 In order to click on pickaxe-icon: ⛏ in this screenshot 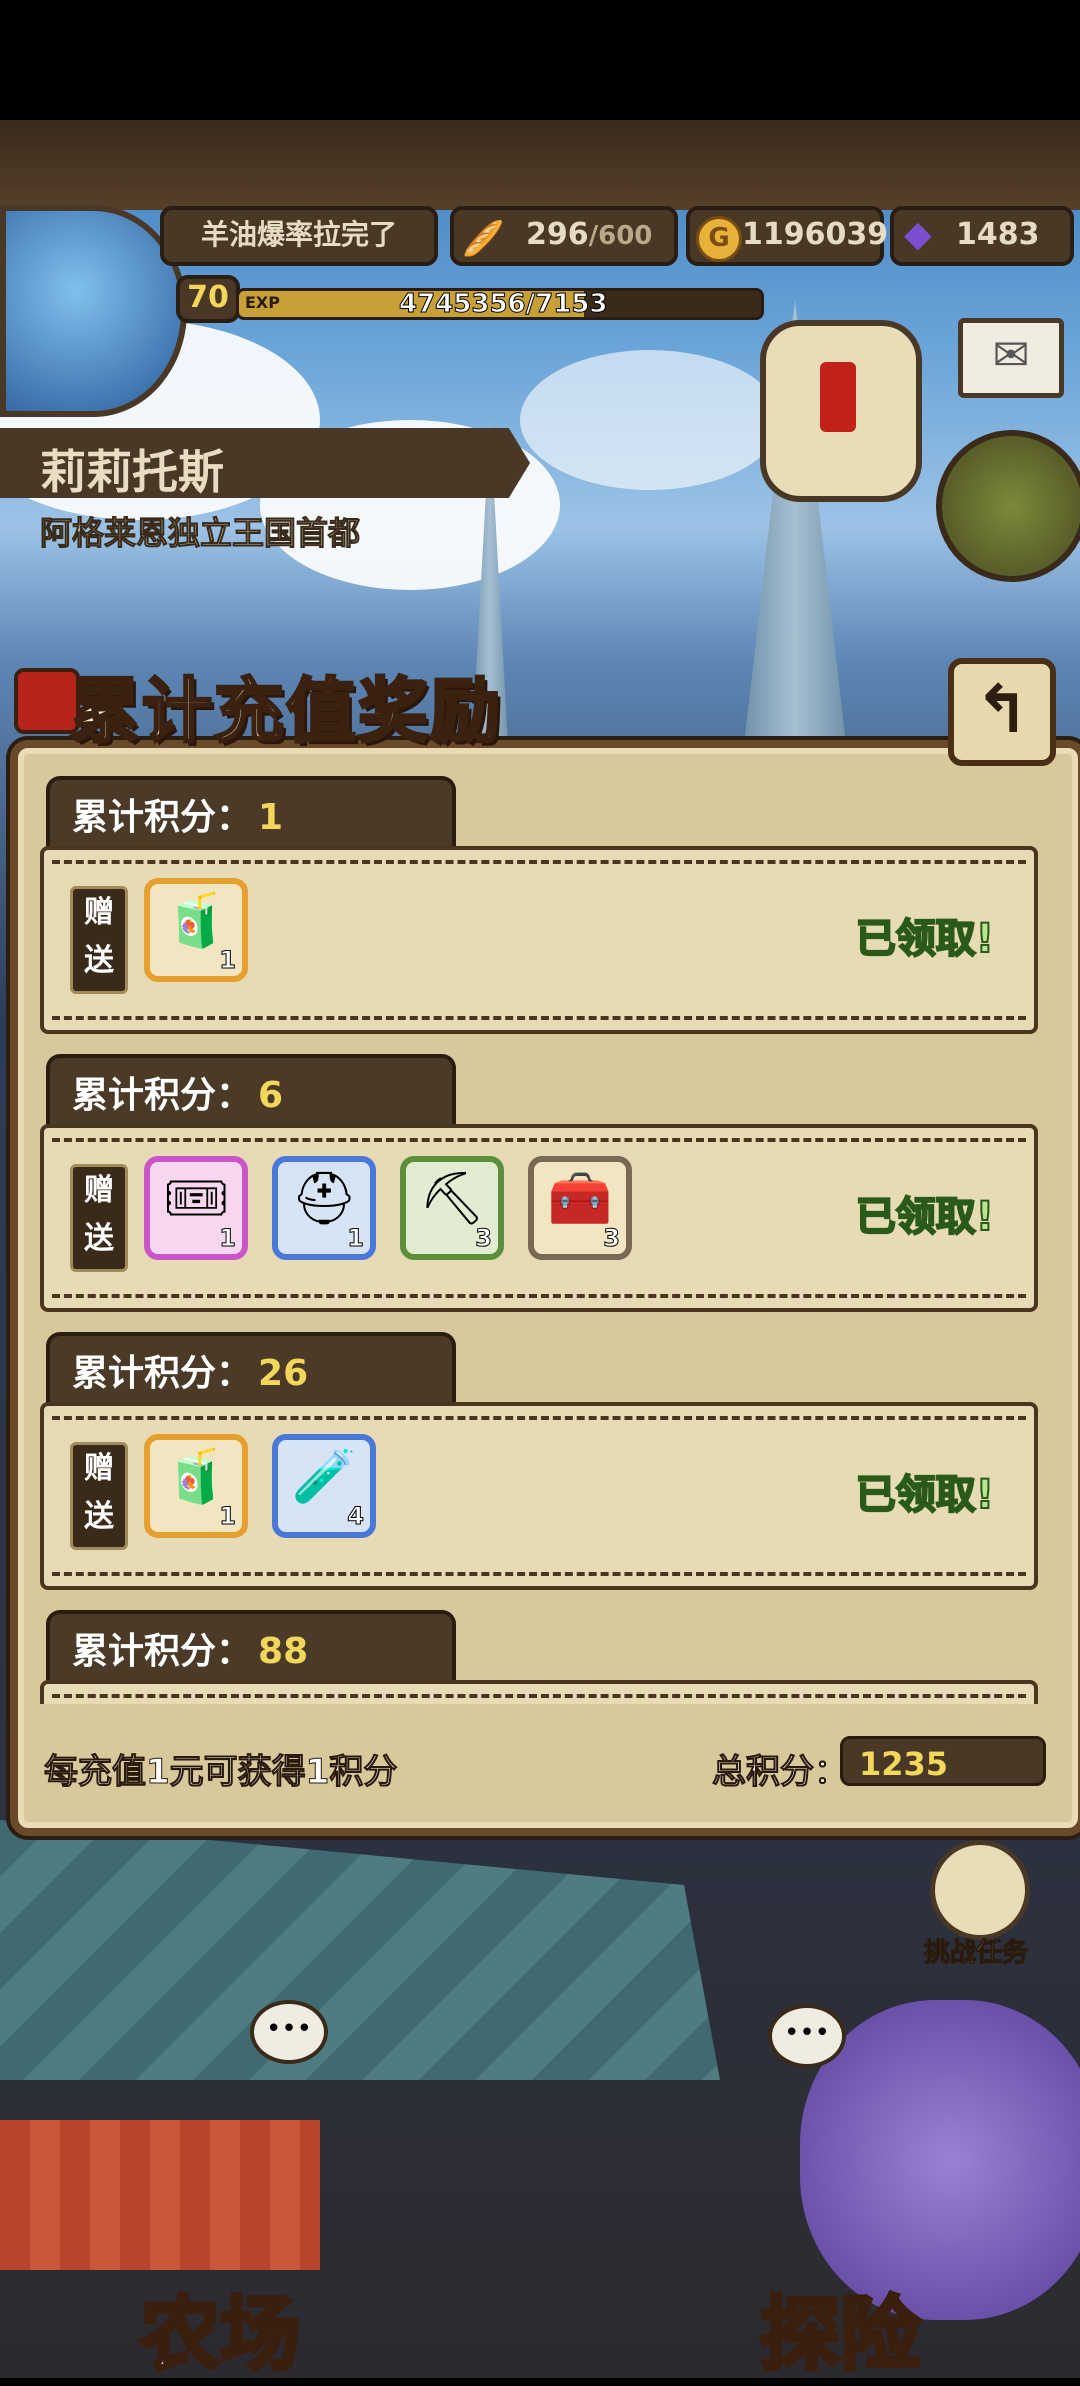, I will do `click(451, 1199)`.